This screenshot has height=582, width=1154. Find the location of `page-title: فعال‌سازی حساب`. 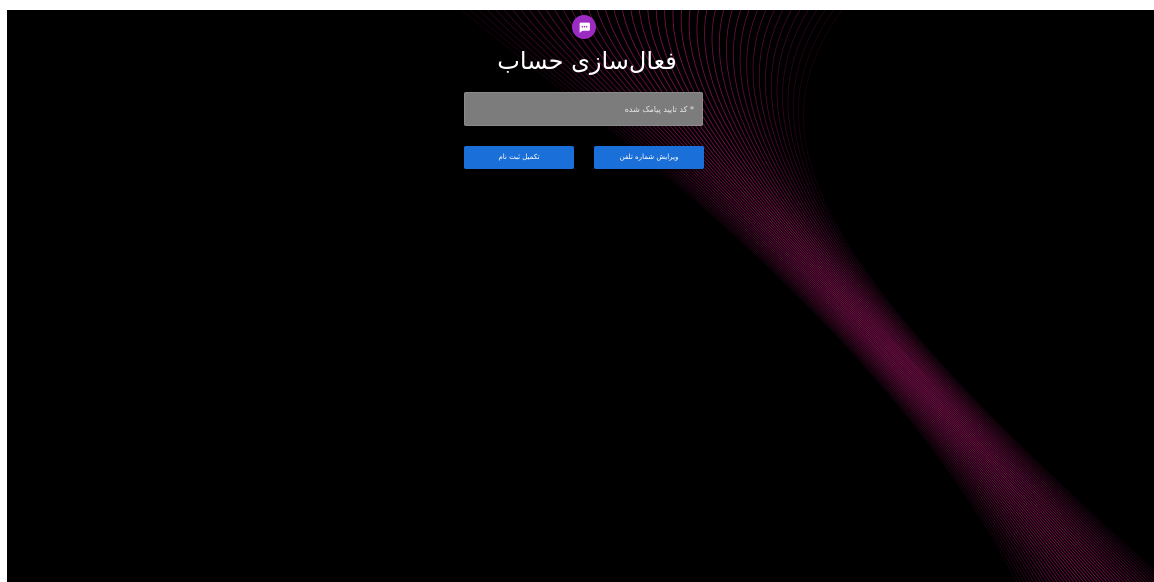

page-title: فعال‌سازی حساب is located at coordinates (587, 61).